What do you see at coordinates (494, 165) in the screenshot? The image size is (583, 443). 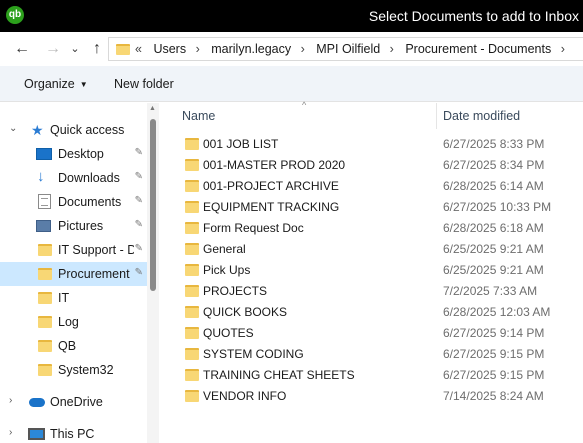 I see `file-date: 6/27/2025 8:34 PM` at bounding box center [494, 165].